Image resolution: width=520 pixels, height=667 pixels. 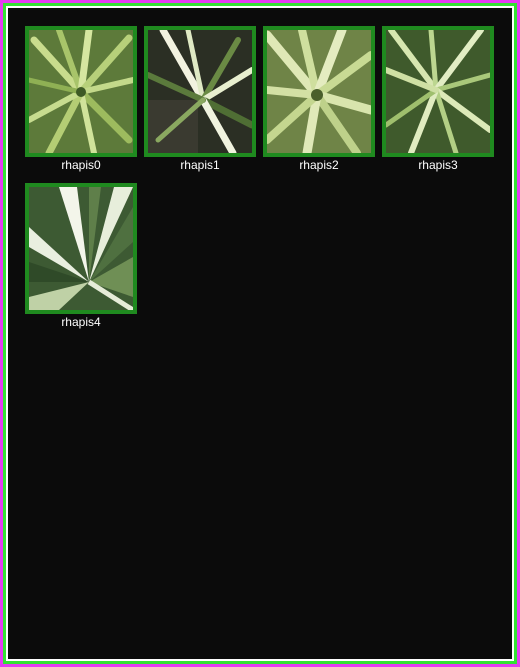 What do you see at coordinates (200, 165) in the screenshot?
I see `thumbnail-caption: rhapis1` at bounding box center [200, 165].